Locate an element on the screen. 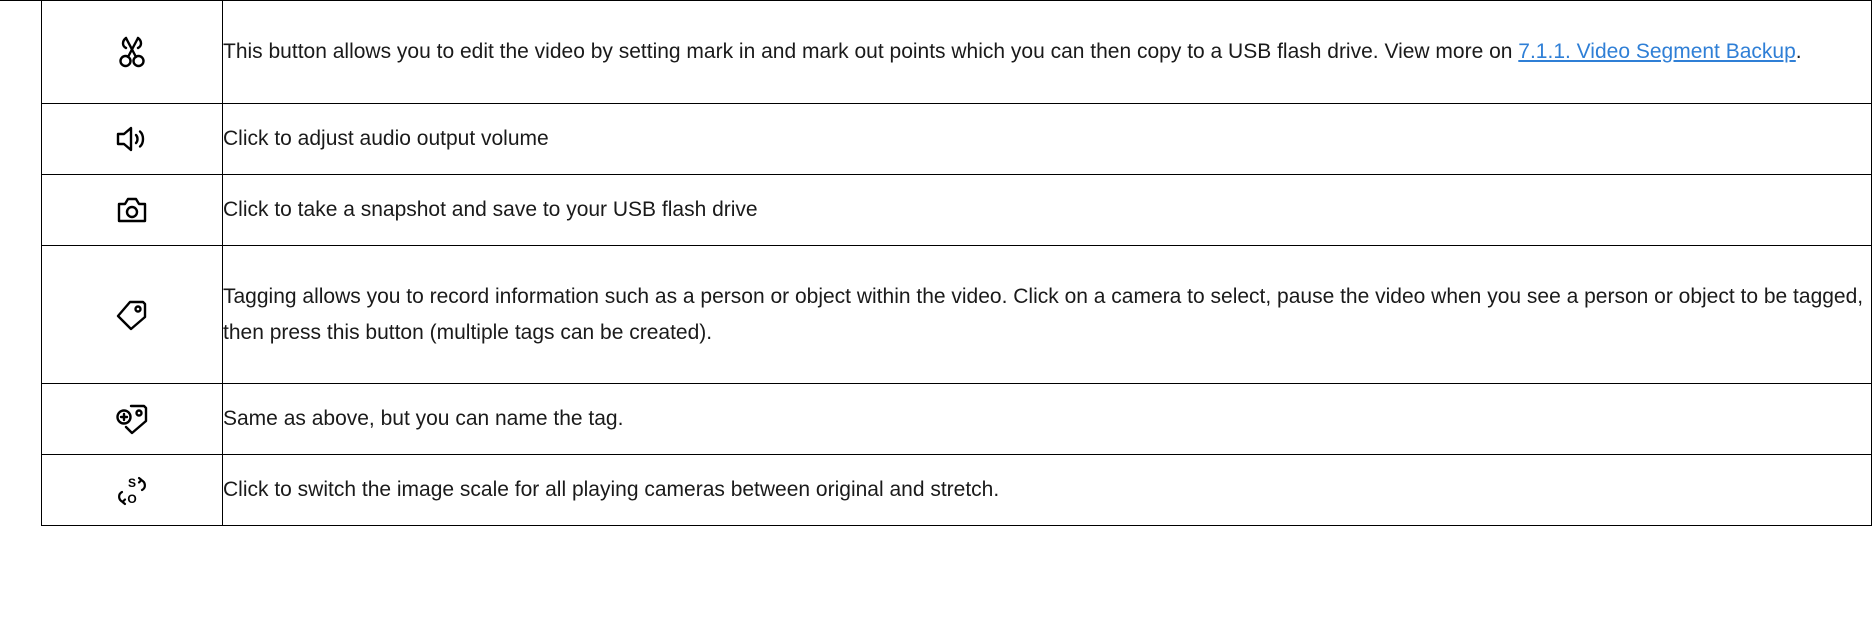 The image size is (1872, 630). camera-snapshot-icon is located at coordinates (132, 210).